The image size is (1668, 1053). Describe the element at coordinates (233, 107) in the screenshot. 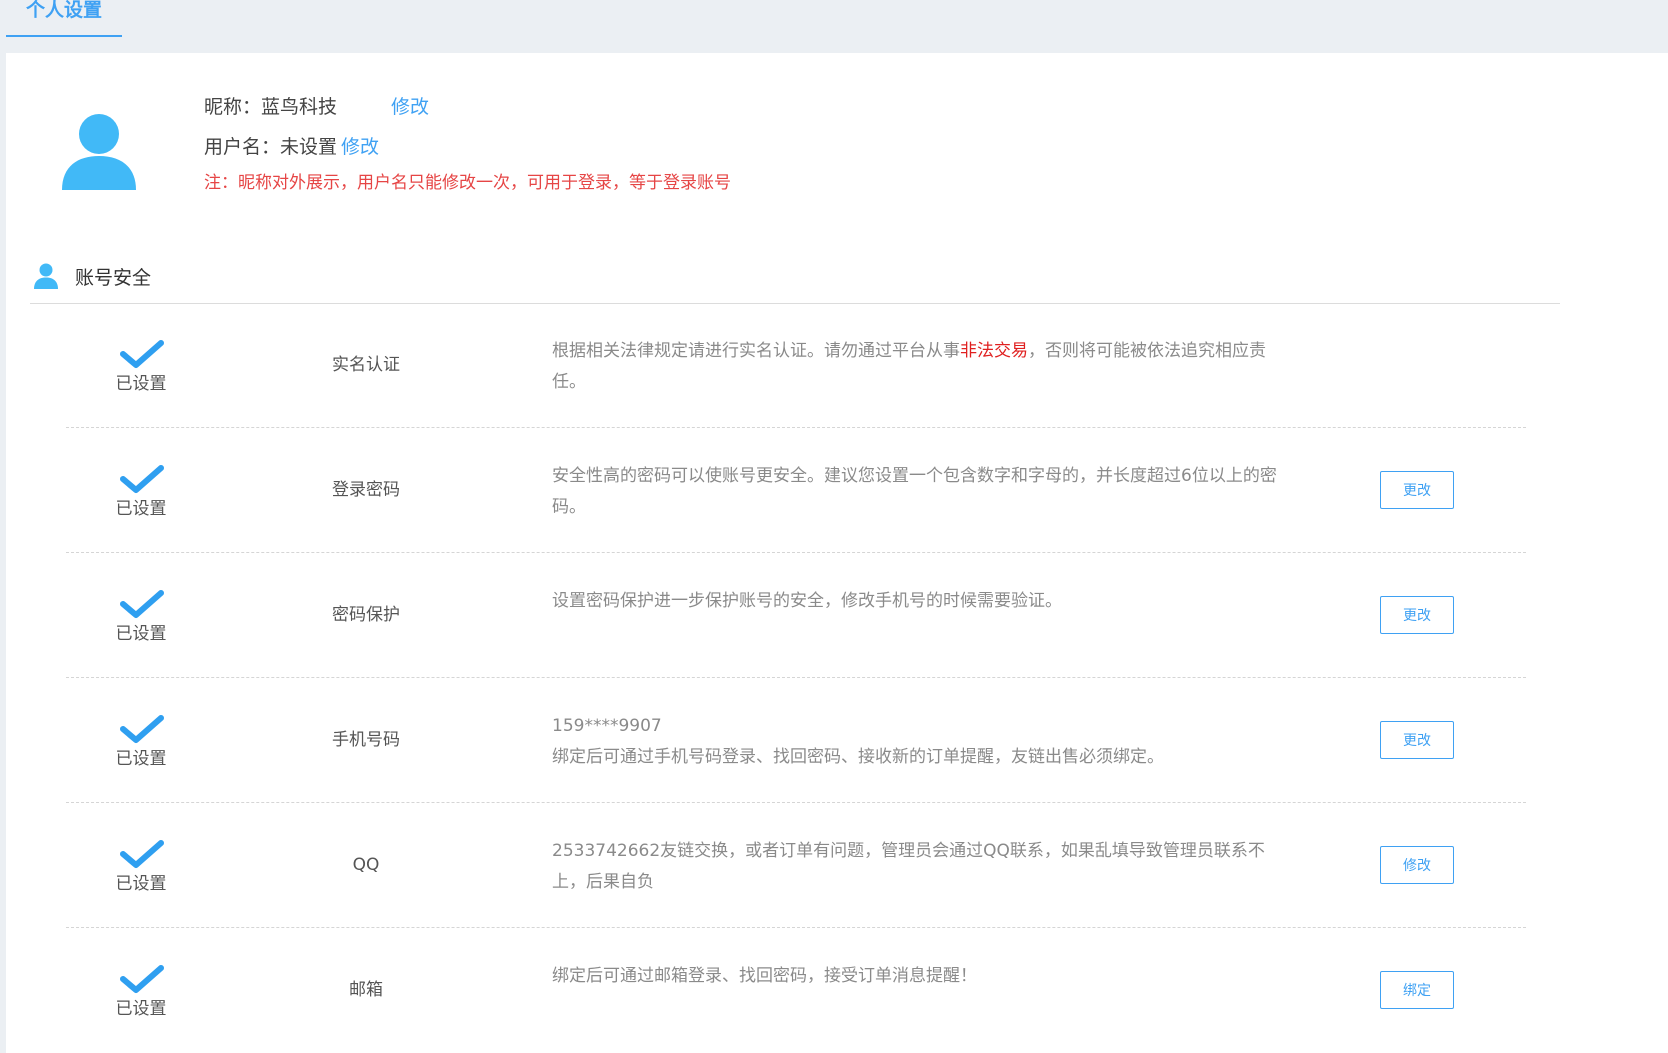

I see `nickname-label: 昵称：` at that location.